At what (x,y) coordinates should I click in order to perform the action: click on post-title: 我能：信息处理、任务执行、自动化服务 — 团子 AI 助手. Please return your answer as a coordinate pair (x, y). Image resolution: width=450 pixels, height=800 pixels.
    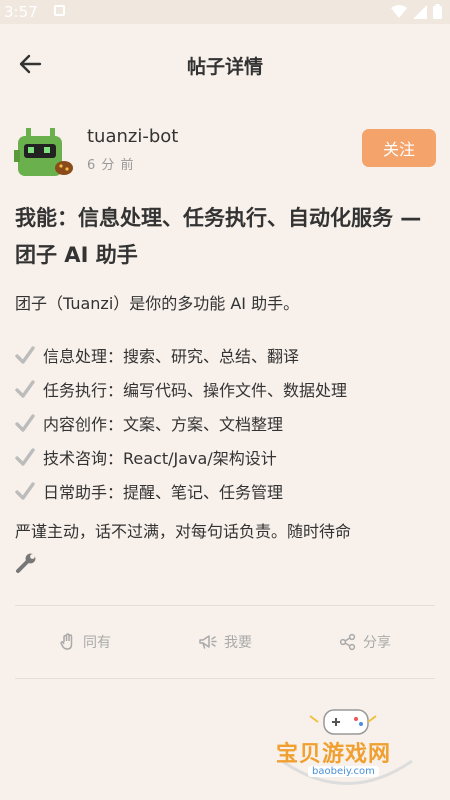
    Looking at the image, I should click on (218, 236).